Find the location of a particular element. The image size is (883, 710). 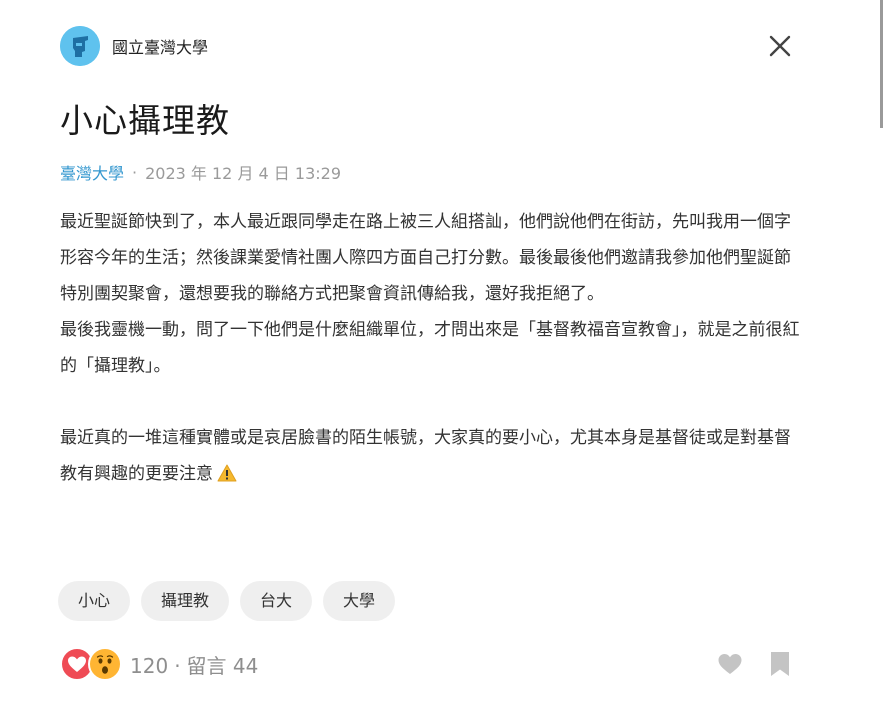

board-name: 國立臺灣大學 is located at coordinates (160, 46).